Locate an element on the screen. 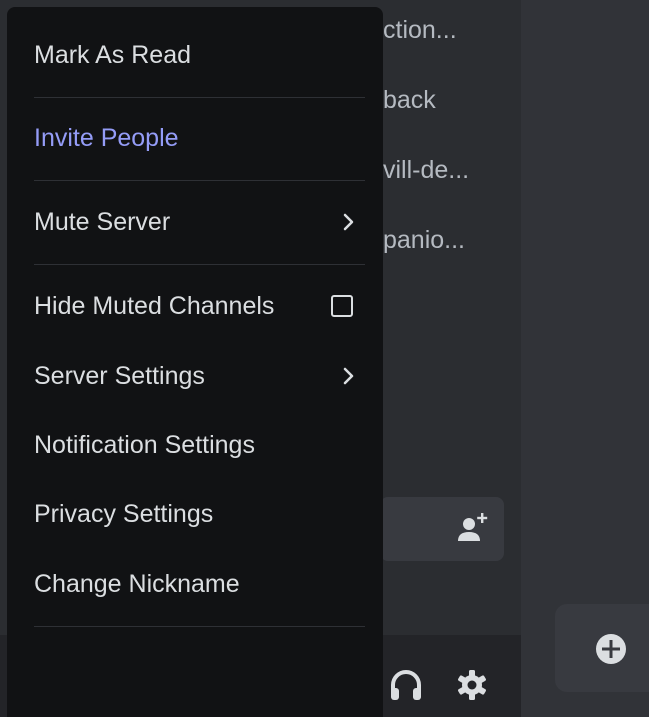 Image resolution: width=649 pixels, height=717 pixels. headphones-icon is located at coordinates (406, 685).